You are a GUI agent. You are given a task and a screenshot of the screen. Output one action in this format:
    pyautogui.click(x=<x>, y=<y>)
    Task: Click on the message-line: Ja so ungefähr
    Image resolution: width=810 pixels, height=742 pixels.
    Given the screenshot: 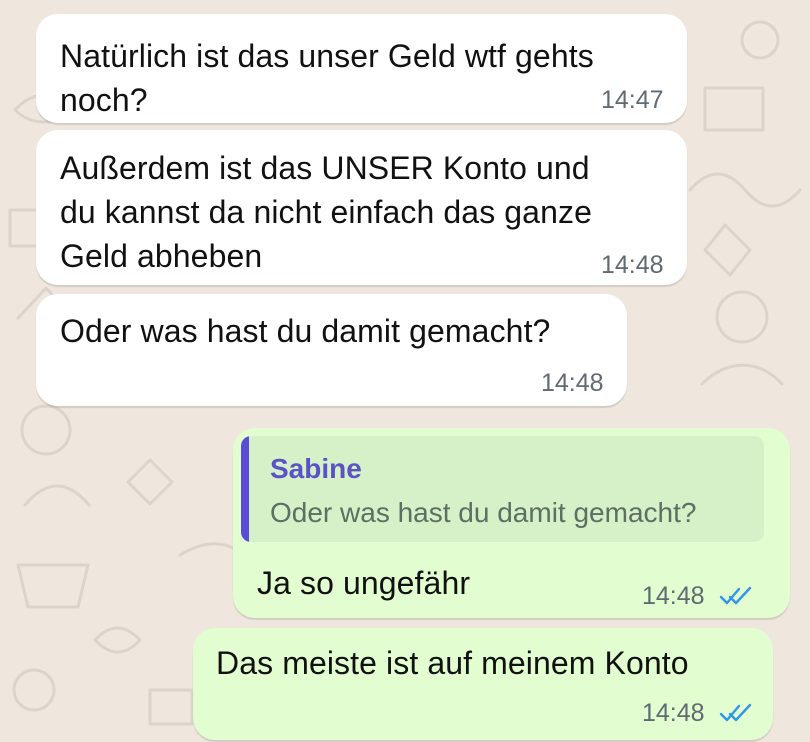 What is the action you would take?
    pyautogui.click(x=364, y=583)
    